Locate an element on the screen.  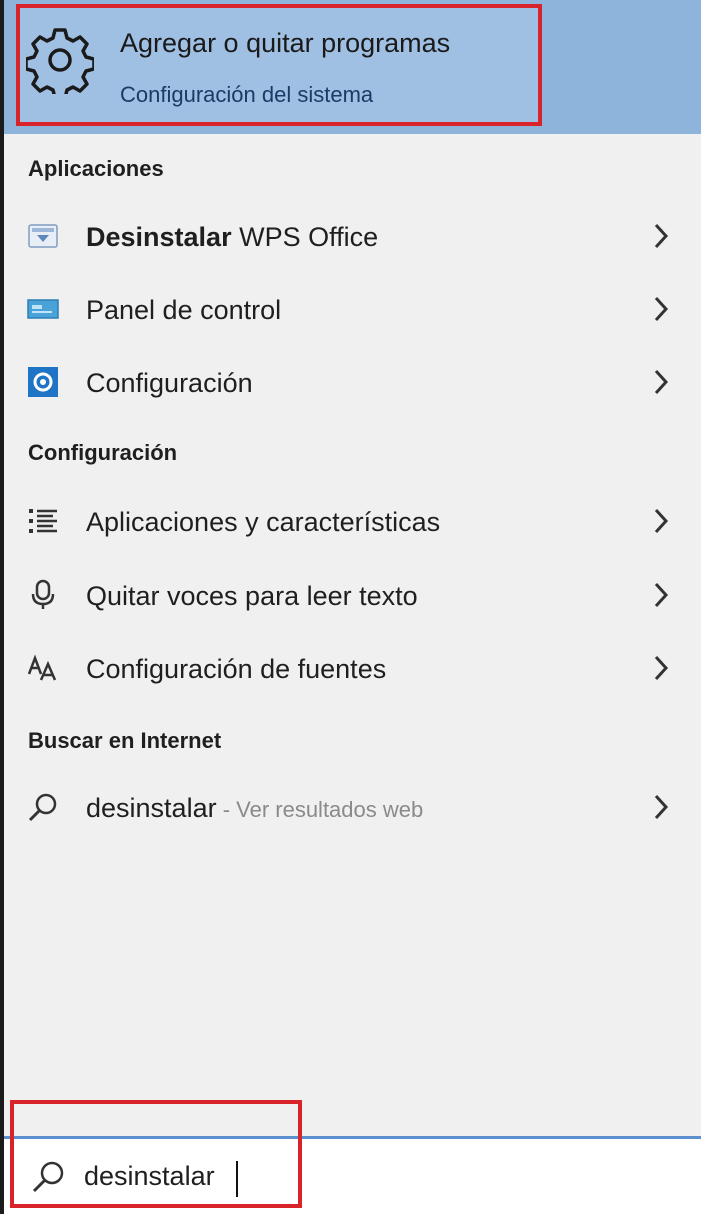
best-match-title: Agregar o quitar programas is located at coordinates (285, 43).